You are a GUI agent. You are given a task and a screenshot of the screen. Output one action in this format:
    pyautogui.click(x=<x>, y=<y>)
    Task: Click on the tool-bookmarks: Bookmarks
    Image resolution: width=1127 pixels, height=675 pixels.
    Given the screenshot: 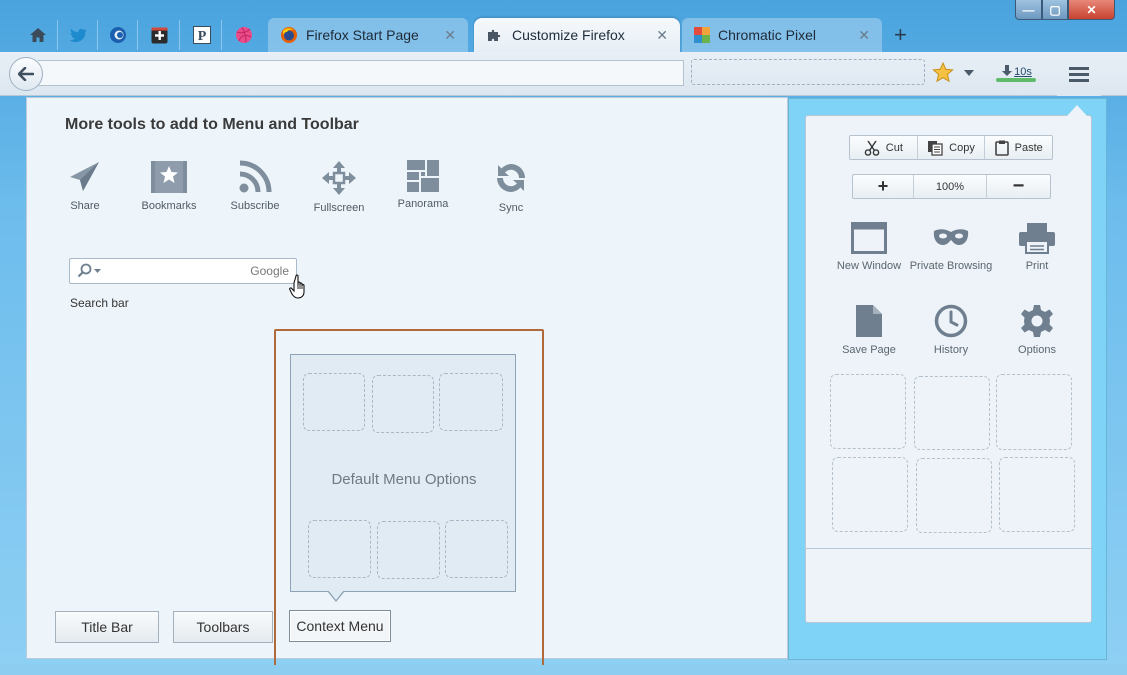 What is the action you would take?
    pyautogui.click(x=169, y=186)
    